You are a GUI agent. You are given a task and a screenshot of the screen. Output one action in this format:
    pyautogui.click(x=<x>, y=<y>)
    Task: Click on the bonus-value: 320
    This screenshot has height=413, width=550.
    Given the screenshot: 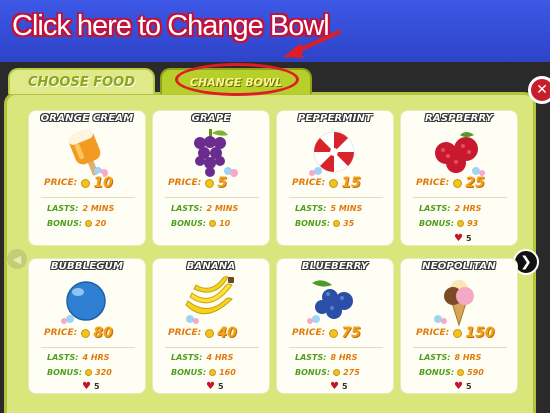 What is the action you would take?
    pyautogui.click(x=103, y=372)
    